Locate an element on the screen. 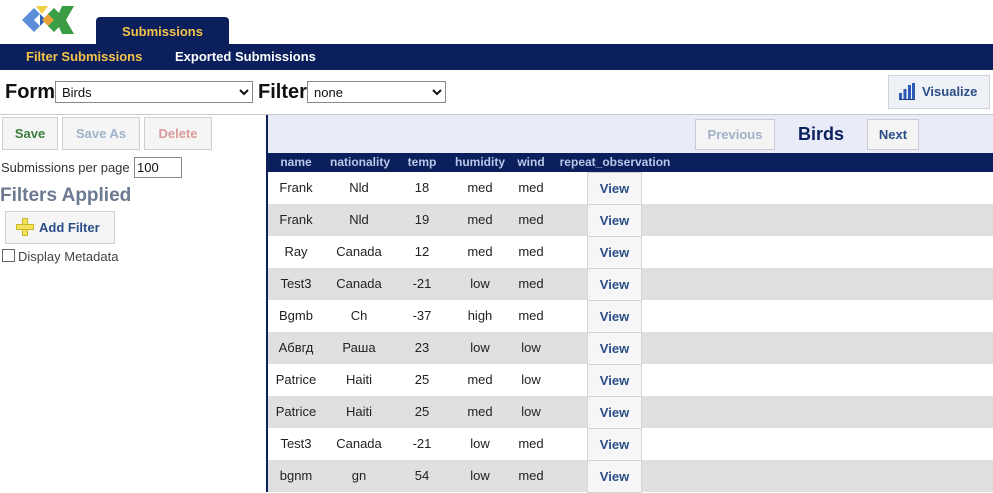 The width and height of the screenshot is (993, 493). display-metadata-label: Display Metadata is located at coordinates (68, 256).